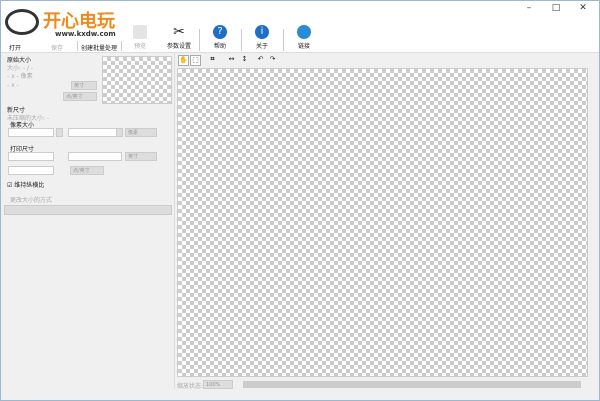 Image resolution: width=600 pixels, height=401 pixels. I want to click on keep-ratio-checkbox: ☑ 维持纵横比, so click(25, 184).